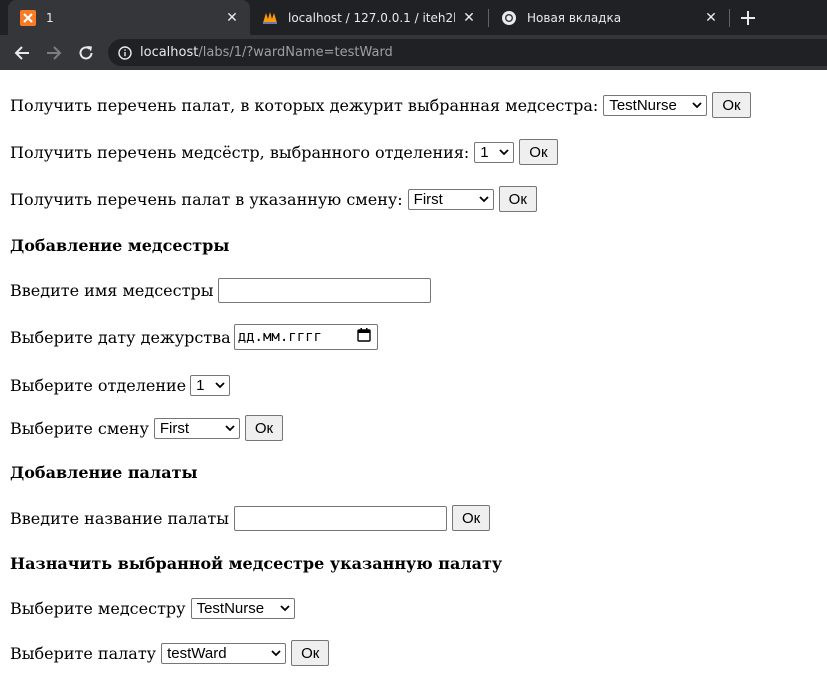  I want to click on field-label: Введите название палаты, so click(120, 518).